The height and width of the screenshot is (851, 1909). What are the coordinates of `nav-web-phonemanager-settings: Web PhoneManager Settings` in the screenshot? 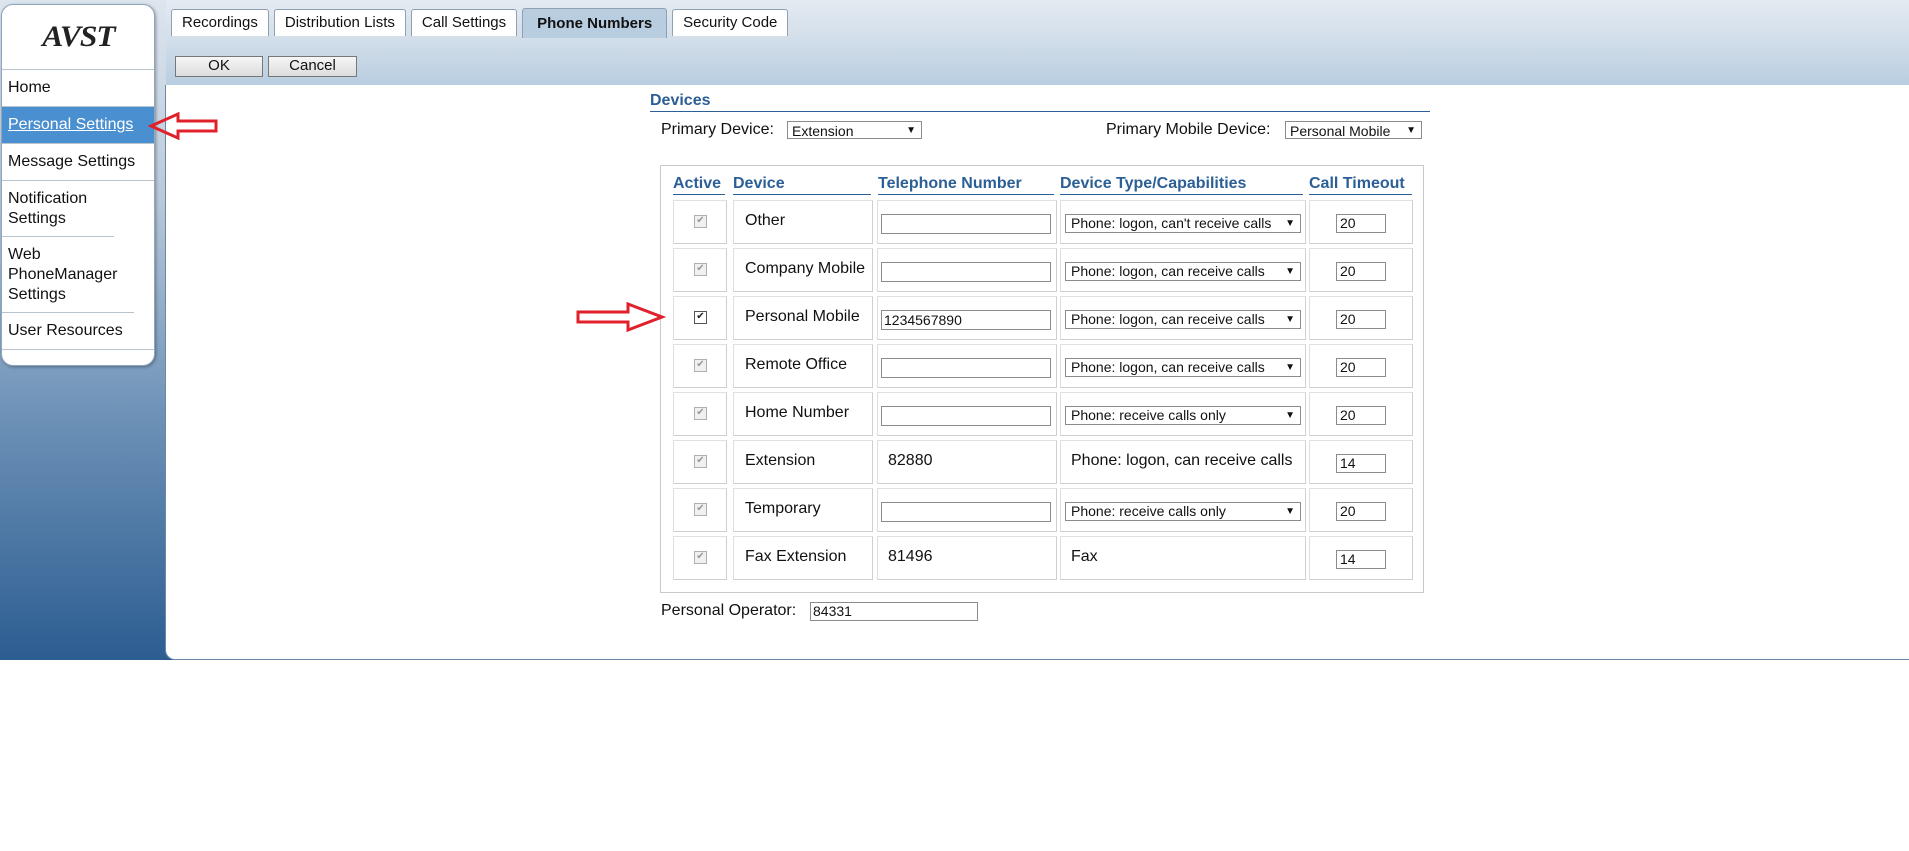 It's located at (68, 275).